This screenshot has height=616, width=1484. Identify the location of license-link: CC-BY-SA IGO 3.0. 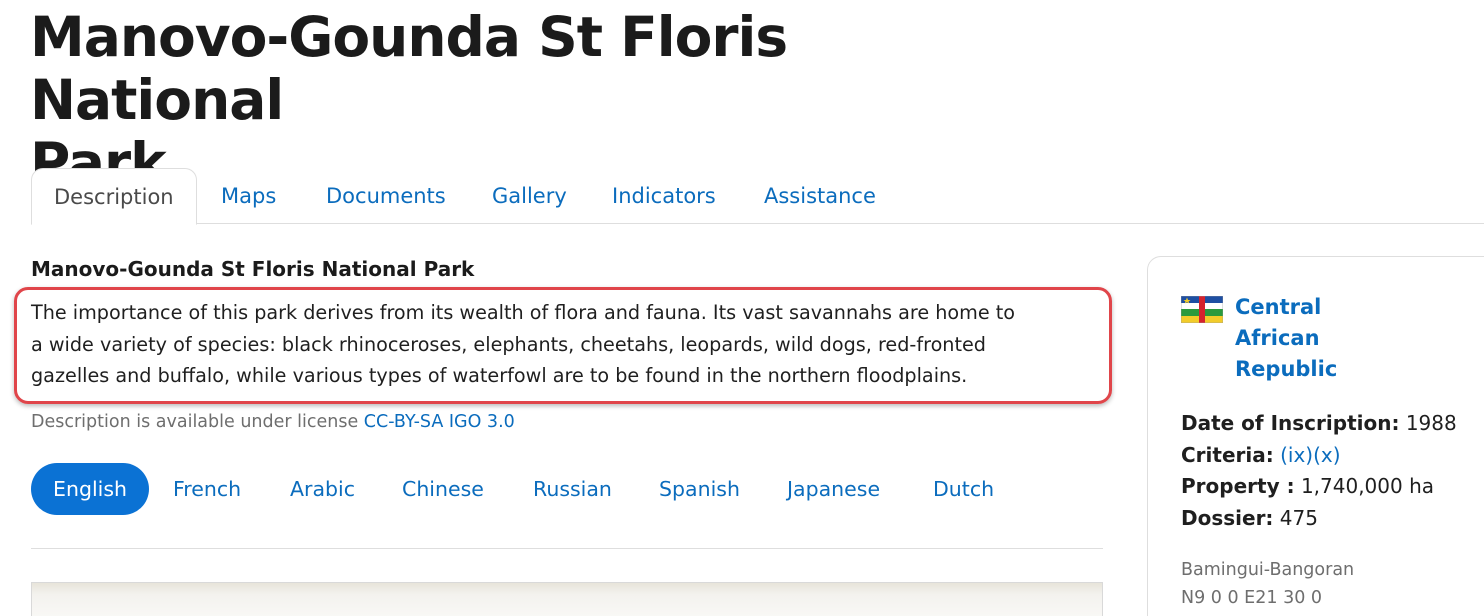
(439, 422).